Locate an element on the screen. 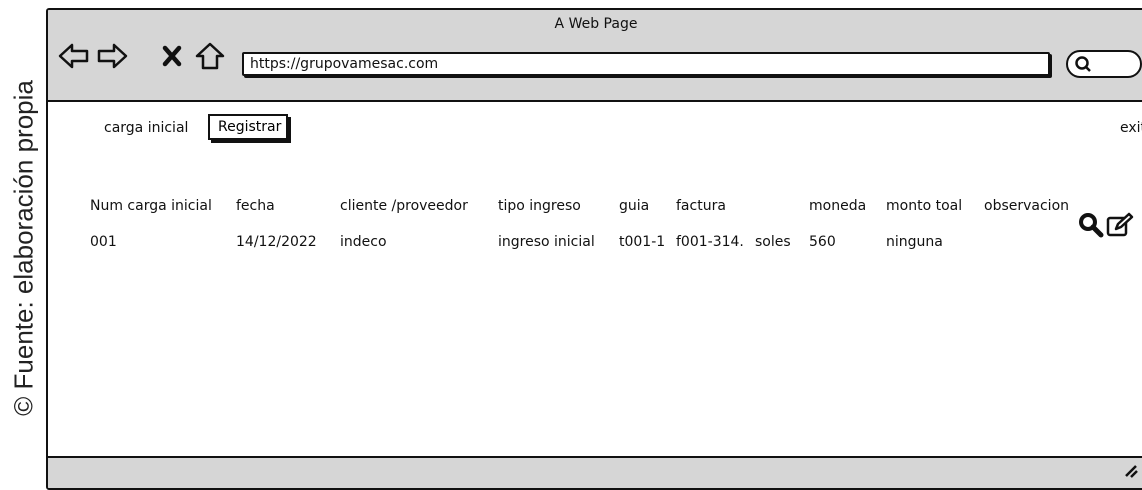 The height and width of the screenshot is (490, 1142). header-observacion: observacion is located at coordinates (1027, 206).